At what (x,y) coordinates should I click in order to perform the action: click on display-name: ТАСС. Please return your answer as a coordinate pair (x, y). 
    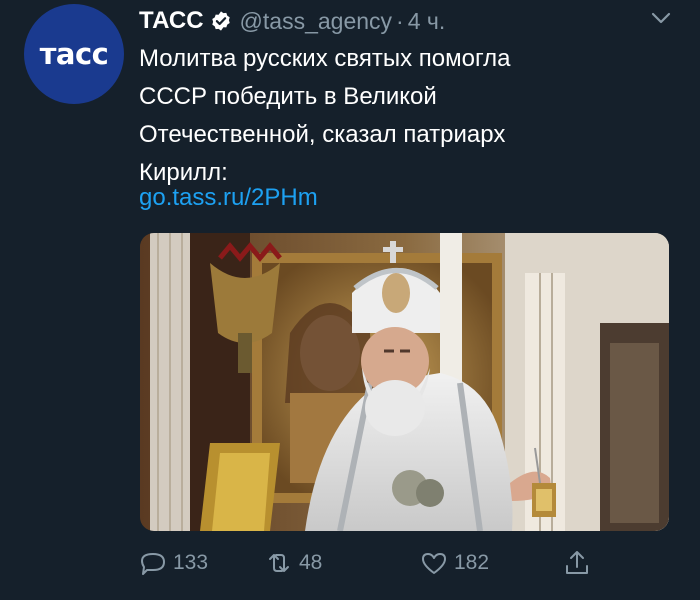
    Looking at the image, I should click on (171, 21).